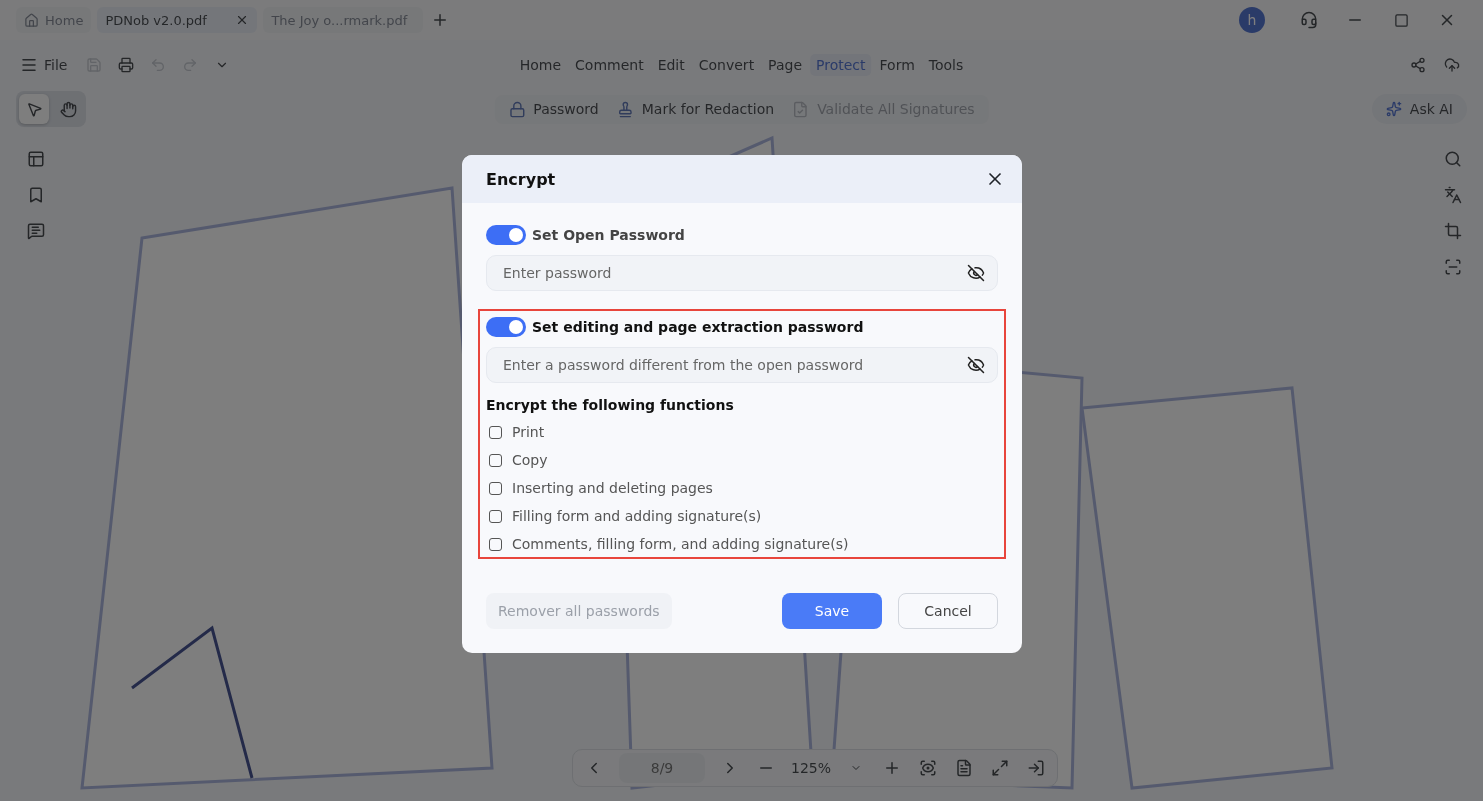  What do you see at coordinates (625, 109) in the screenshot?
I see `redact-icon` at bounding box center [625, 109].